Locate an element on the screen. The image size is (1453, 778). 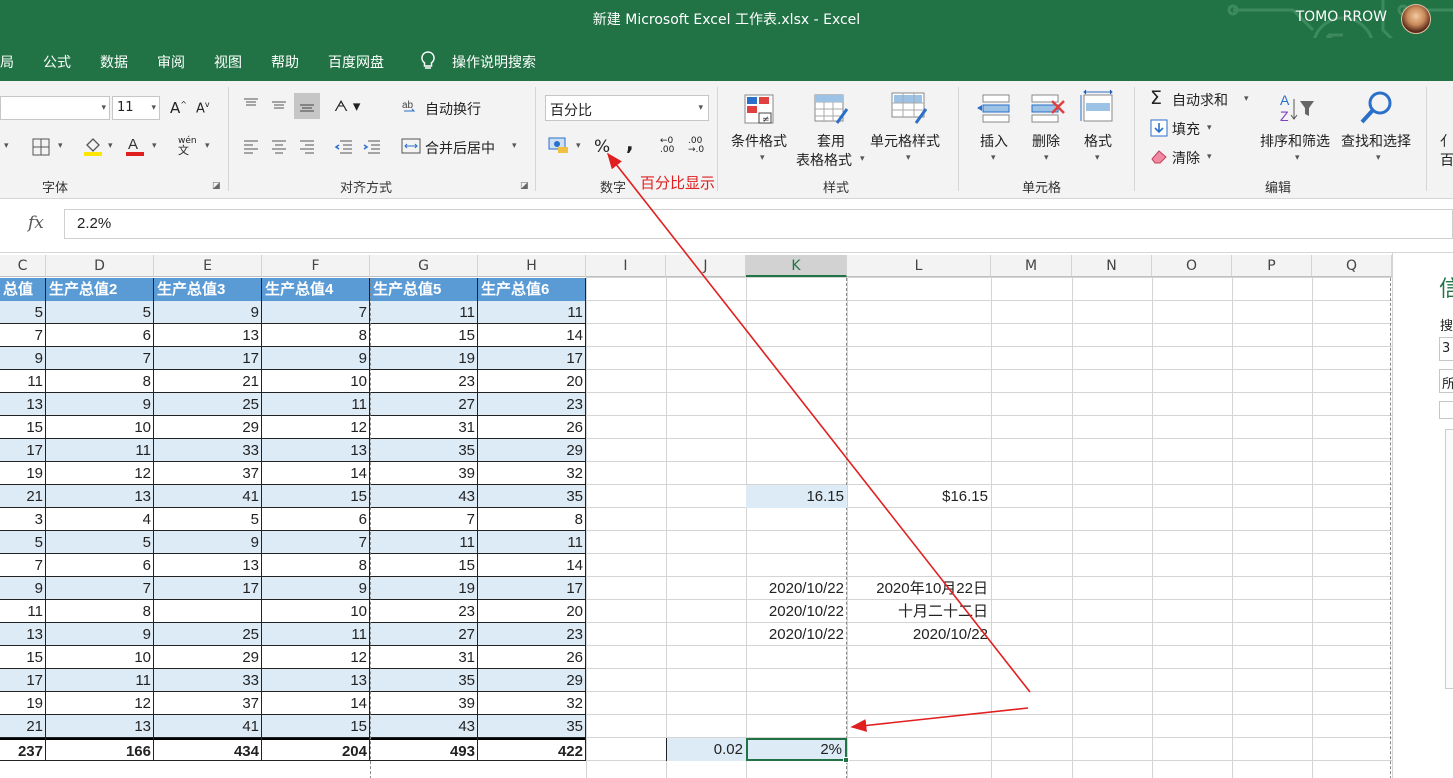
column-header-n: N is located at coordinates (1112, 266).